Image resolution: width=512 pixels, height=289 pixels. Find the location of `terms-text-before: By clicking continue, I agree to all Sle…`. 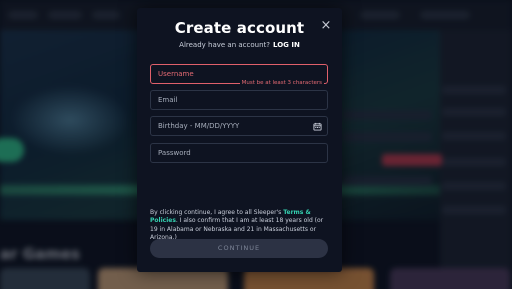

terms-text-before: By clicking continue, I agree to all Sle… is located at coordinates (217, 212).